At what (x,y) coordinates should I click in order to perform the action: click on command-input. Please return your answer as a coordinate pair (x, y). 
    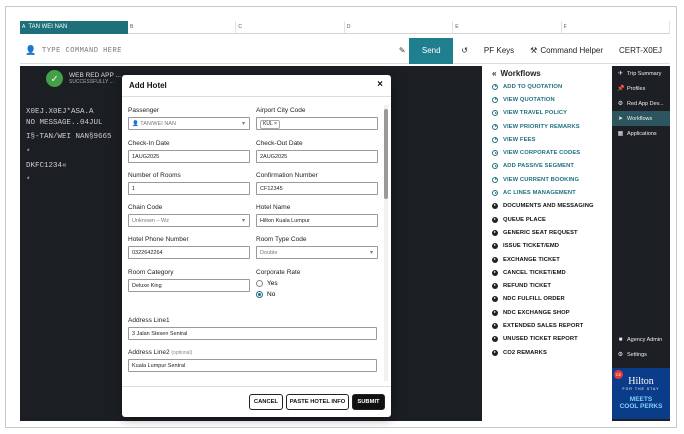
    Looking at the image, I should click on (219, 50).